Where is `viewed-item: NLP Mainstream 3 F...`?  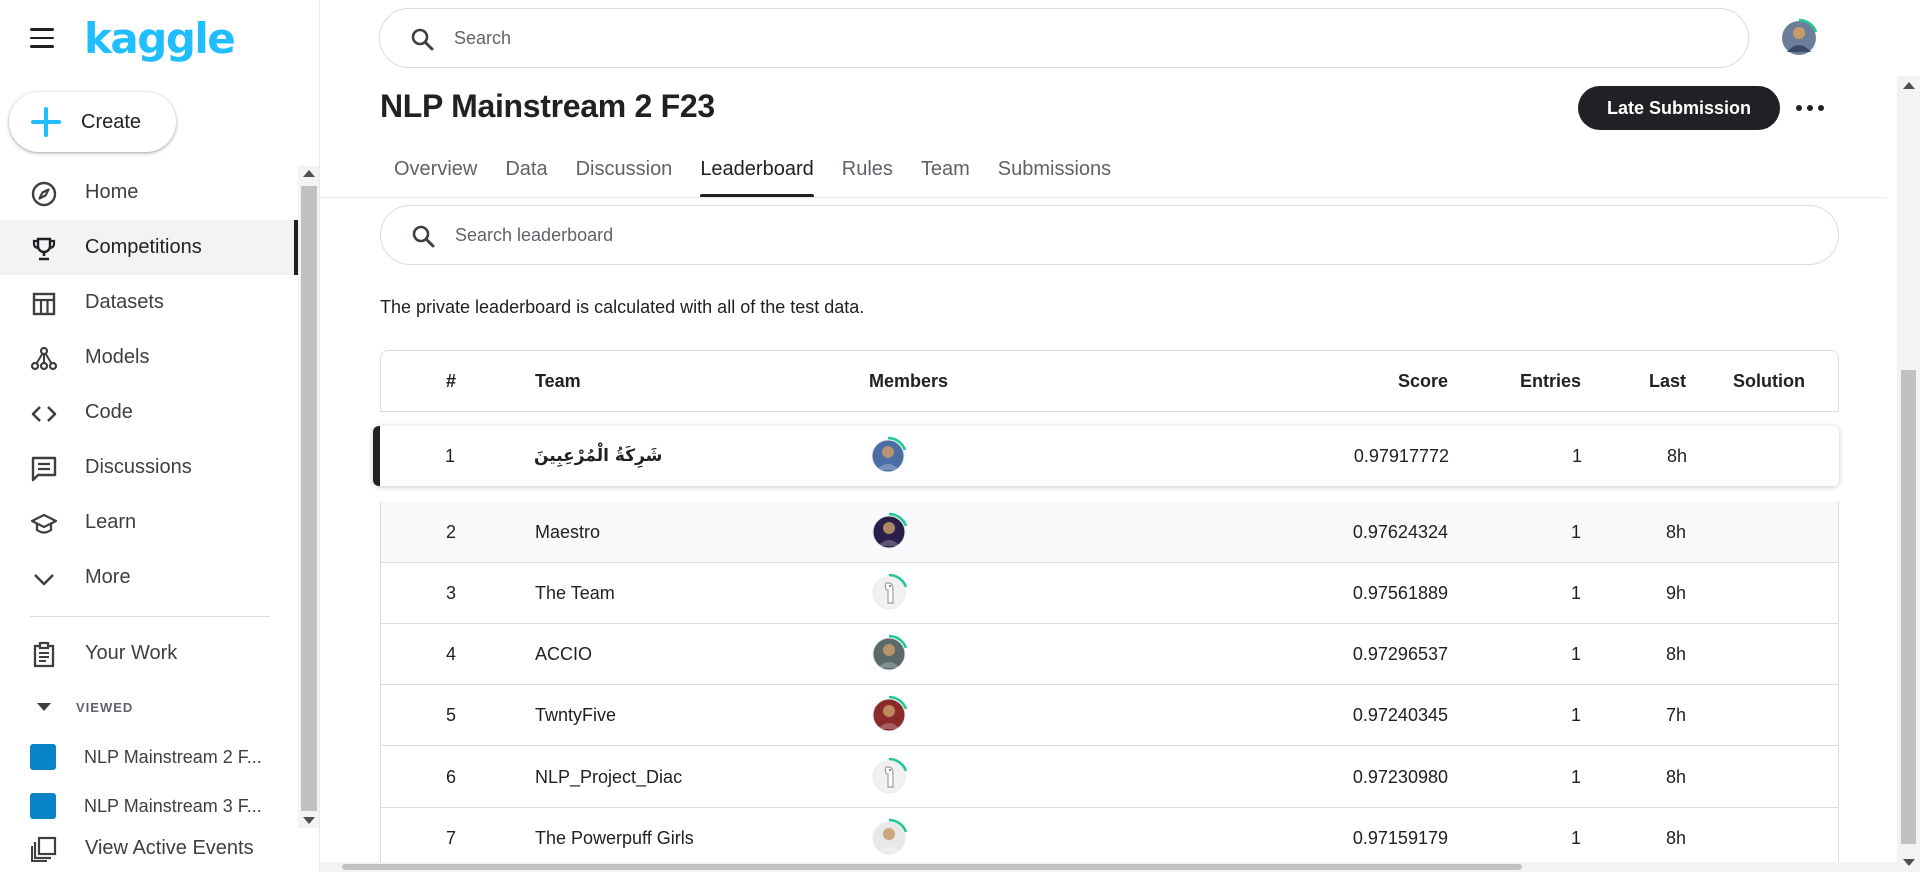 viewed-item: NLP Mainstream 3 F... is located at coordinates (149, 806).